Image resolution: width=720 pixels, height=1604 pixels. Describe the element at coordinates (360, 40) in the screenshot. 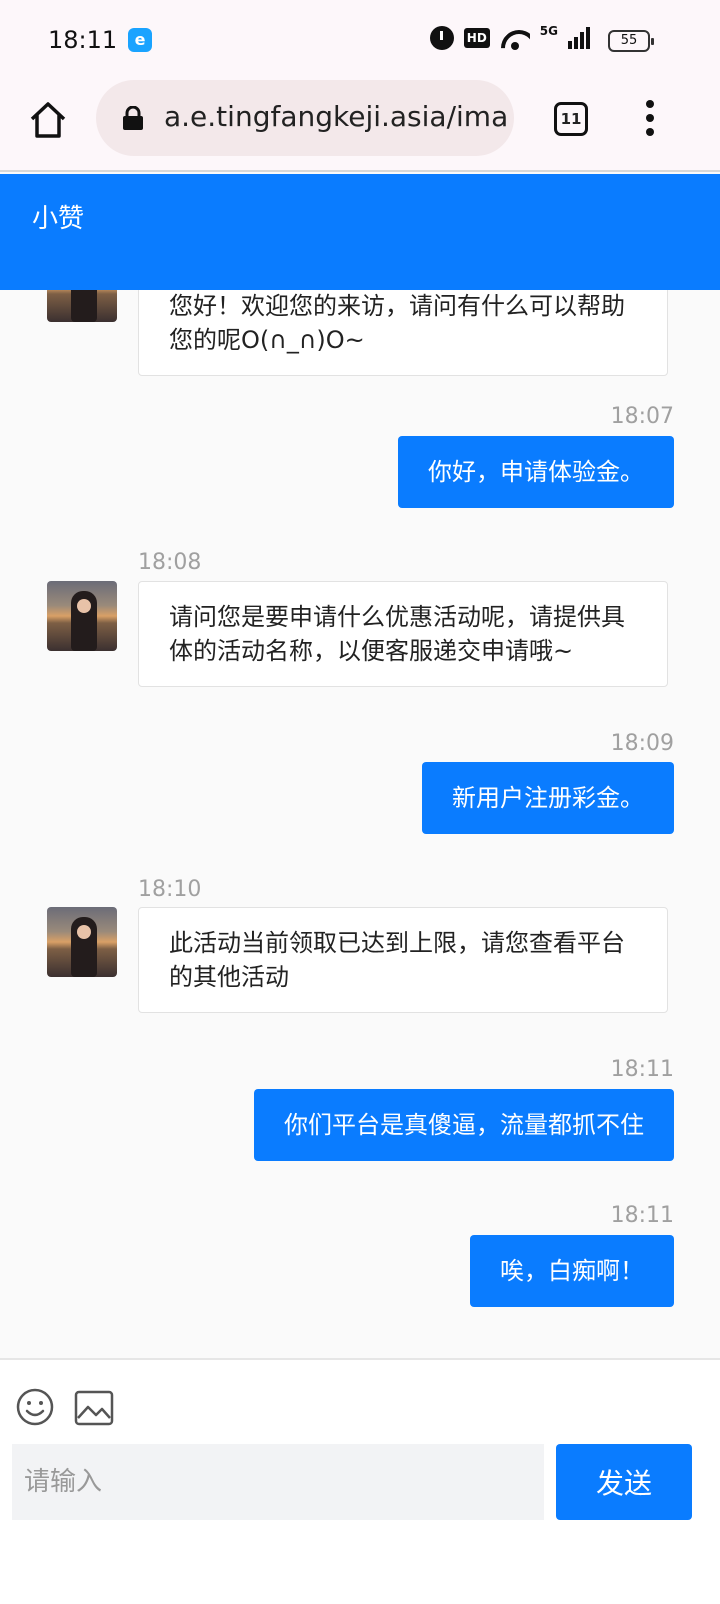

I see `status-bar: 18:11 e HD 5G 55` at that location.